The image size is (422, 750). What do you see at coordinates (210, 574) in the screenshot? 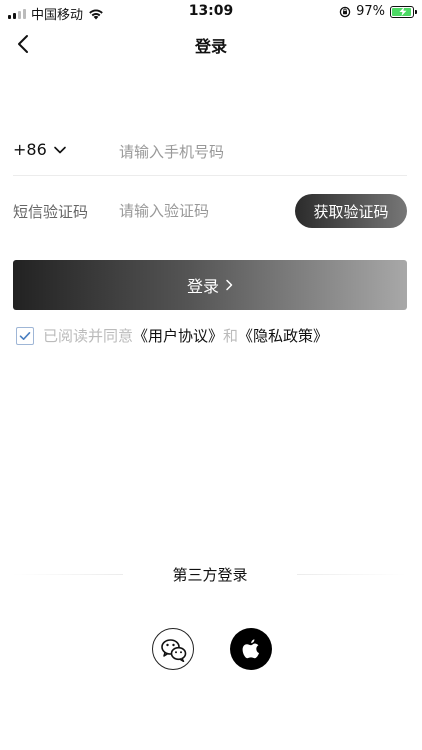
I see `third-party-header: 第三方登录` at bounding box center [210, 574].